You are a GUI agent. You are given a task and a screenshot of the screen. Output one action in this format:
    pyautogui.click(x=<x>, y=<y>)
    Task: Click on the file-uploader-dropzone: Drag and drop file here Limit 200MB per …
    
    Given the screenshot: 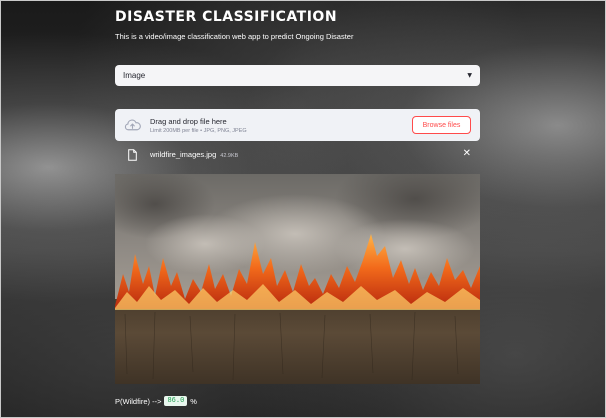 What is the action you would take?
    pyautogui.click(x=297, y=125)
    